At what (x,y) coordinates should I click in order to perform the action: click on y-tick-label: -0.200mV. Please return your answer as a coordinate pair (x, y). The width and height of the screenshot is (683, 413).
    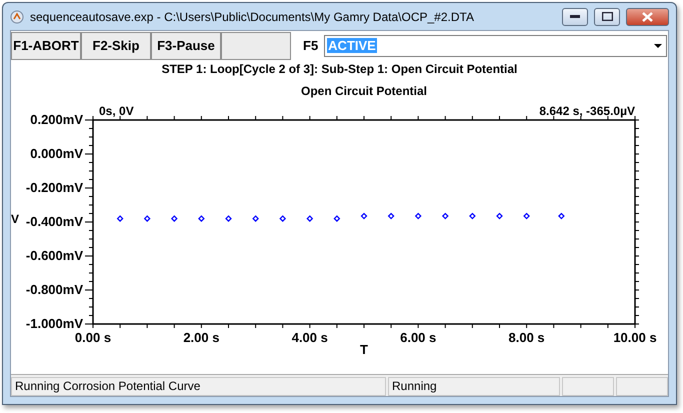
    Looking at the image, I should click on (54, 187).